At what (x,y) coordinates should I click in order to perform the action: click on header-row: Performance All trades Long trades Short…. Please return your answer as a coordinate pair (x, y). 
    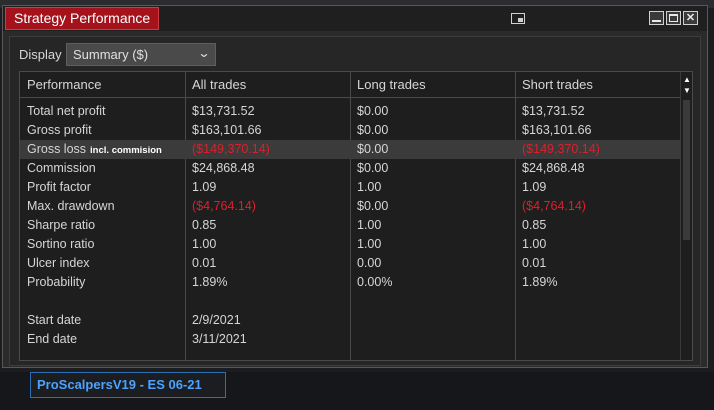
    Looking at the image, I should click on (350, 85).